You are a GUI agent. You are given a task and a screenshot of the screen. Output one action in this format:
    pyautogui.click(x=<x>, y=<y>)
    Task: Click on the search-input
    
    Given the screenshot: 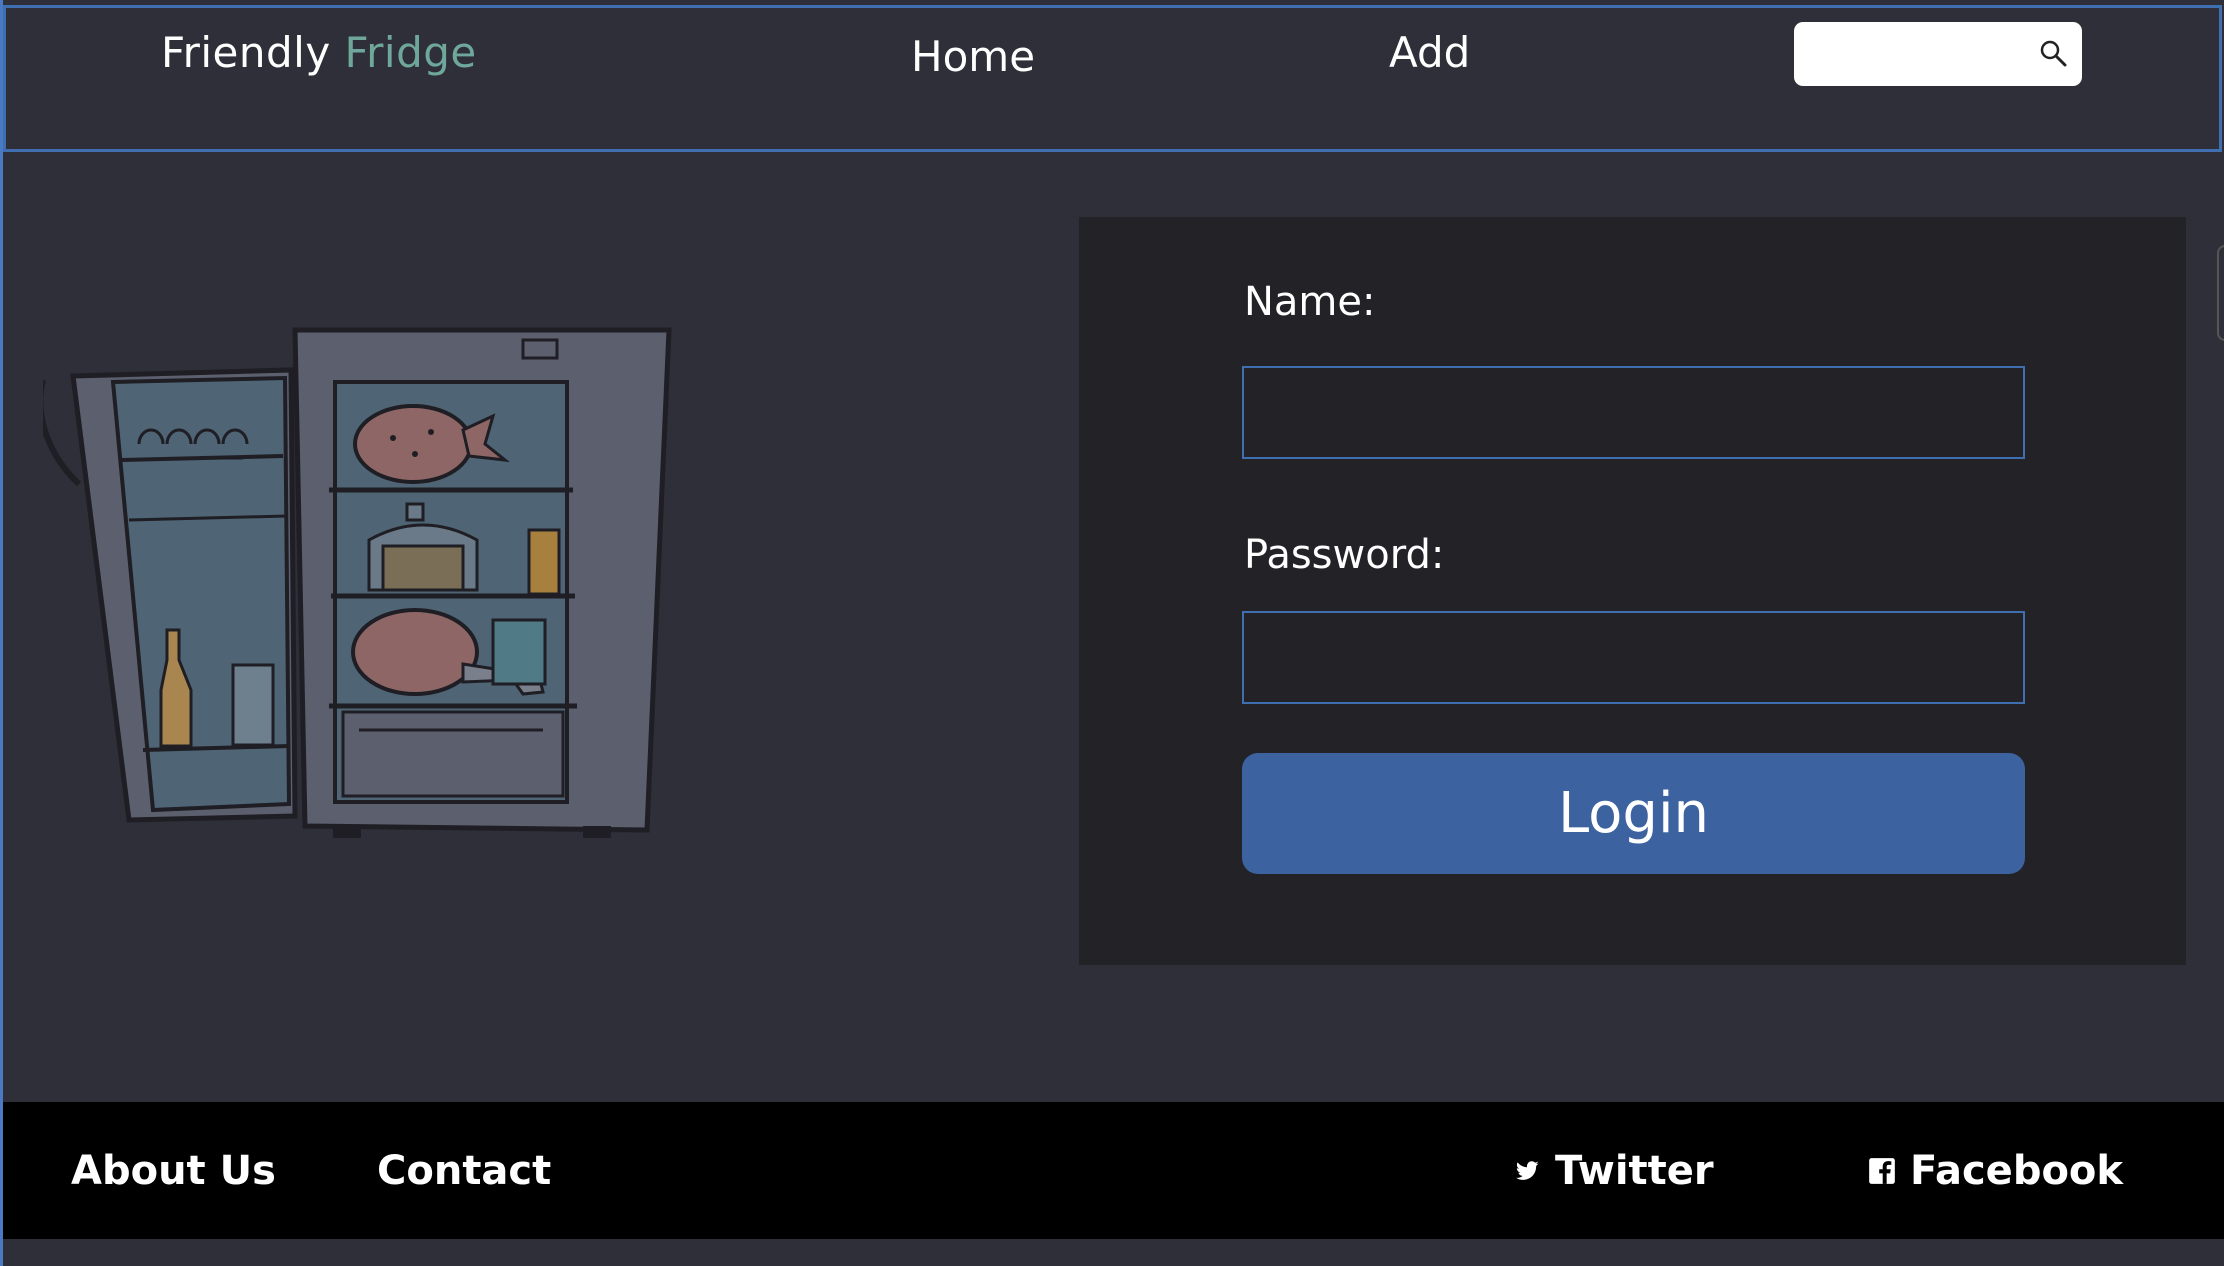 What is the action you would take?
    pyautogui.click(x=1916, y=55)
    